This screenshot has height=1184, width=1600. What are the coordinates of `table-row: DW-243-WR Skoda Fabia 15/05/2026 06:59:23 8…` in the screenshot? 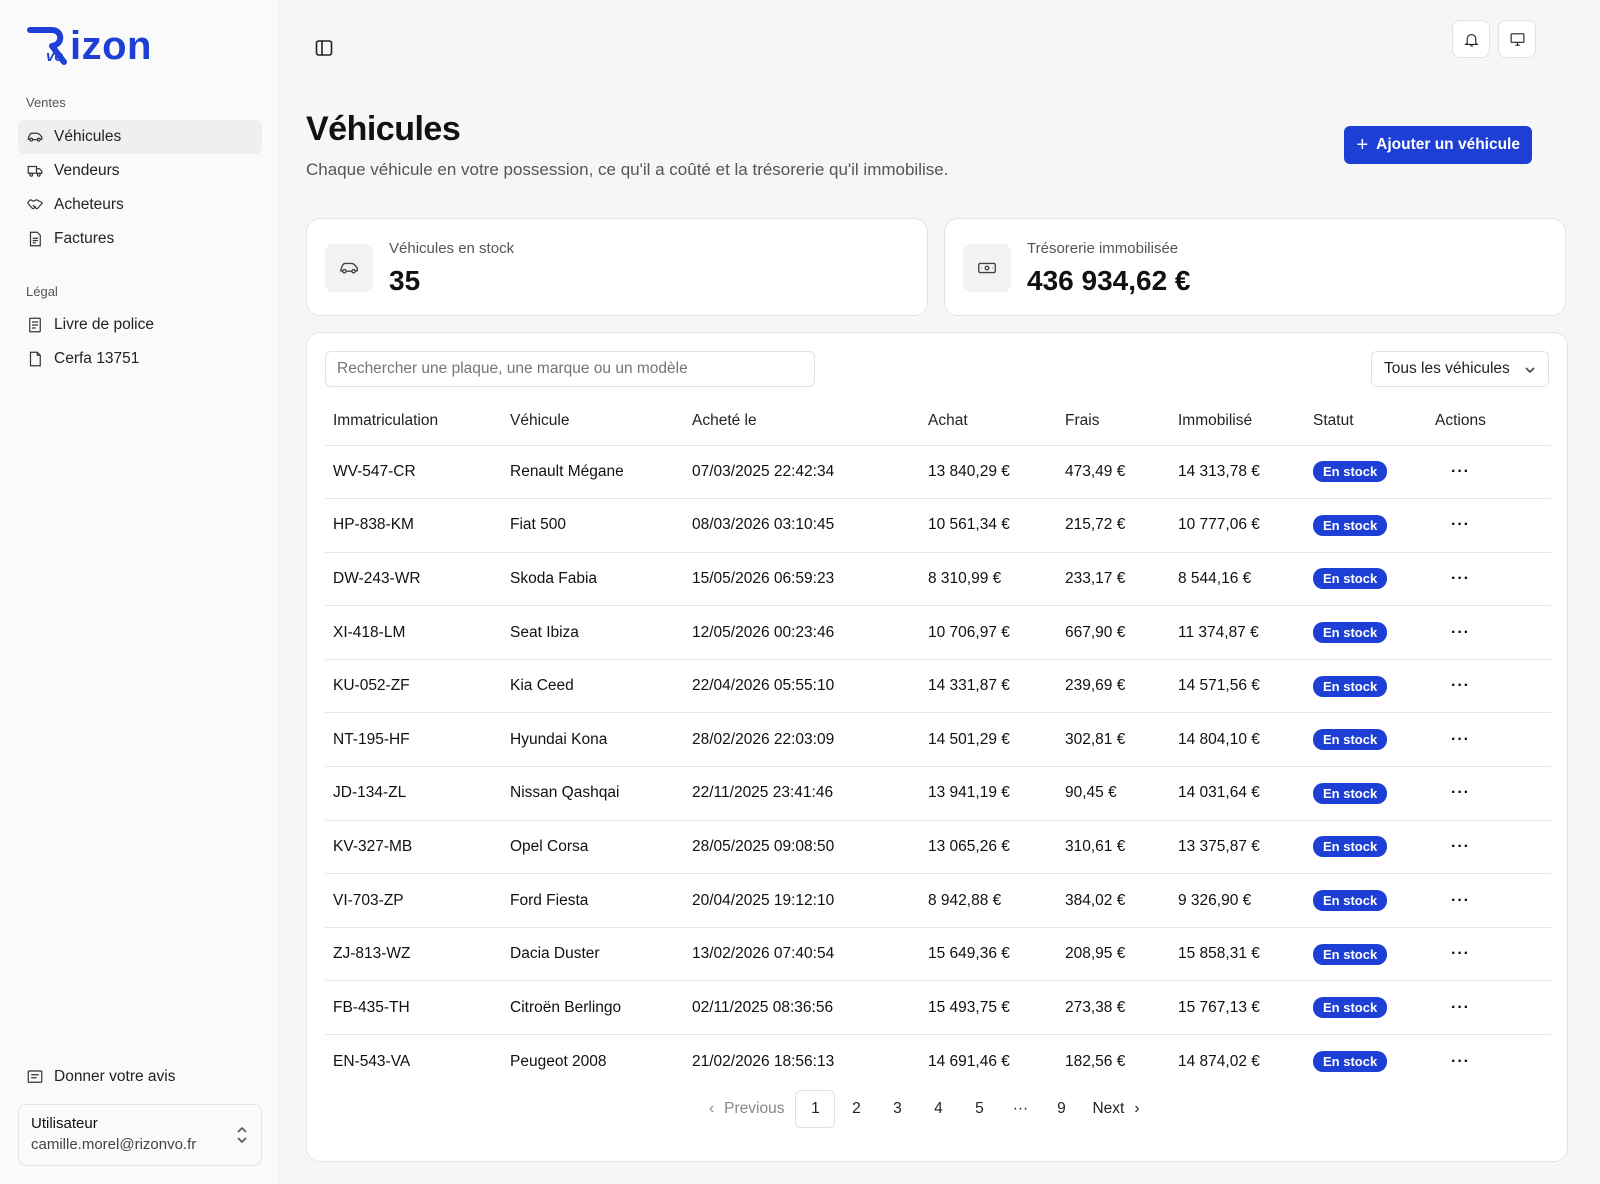 It's located at (938, 579).